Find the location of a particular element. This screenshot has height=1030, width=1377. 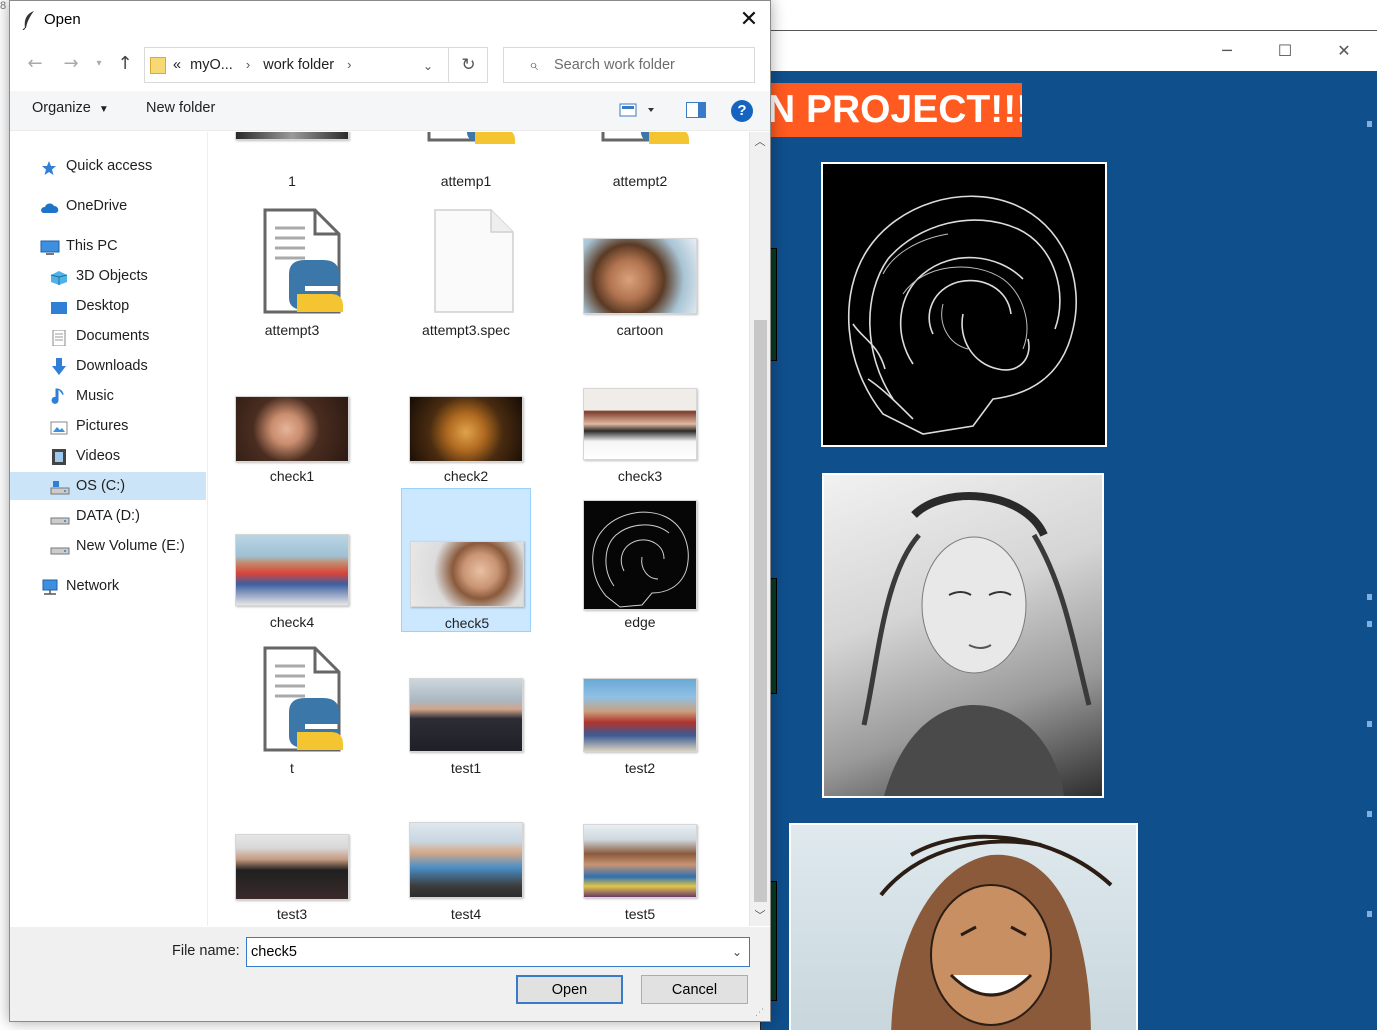

breadcrumb-item: work folder is located at coordinates (298, 65).